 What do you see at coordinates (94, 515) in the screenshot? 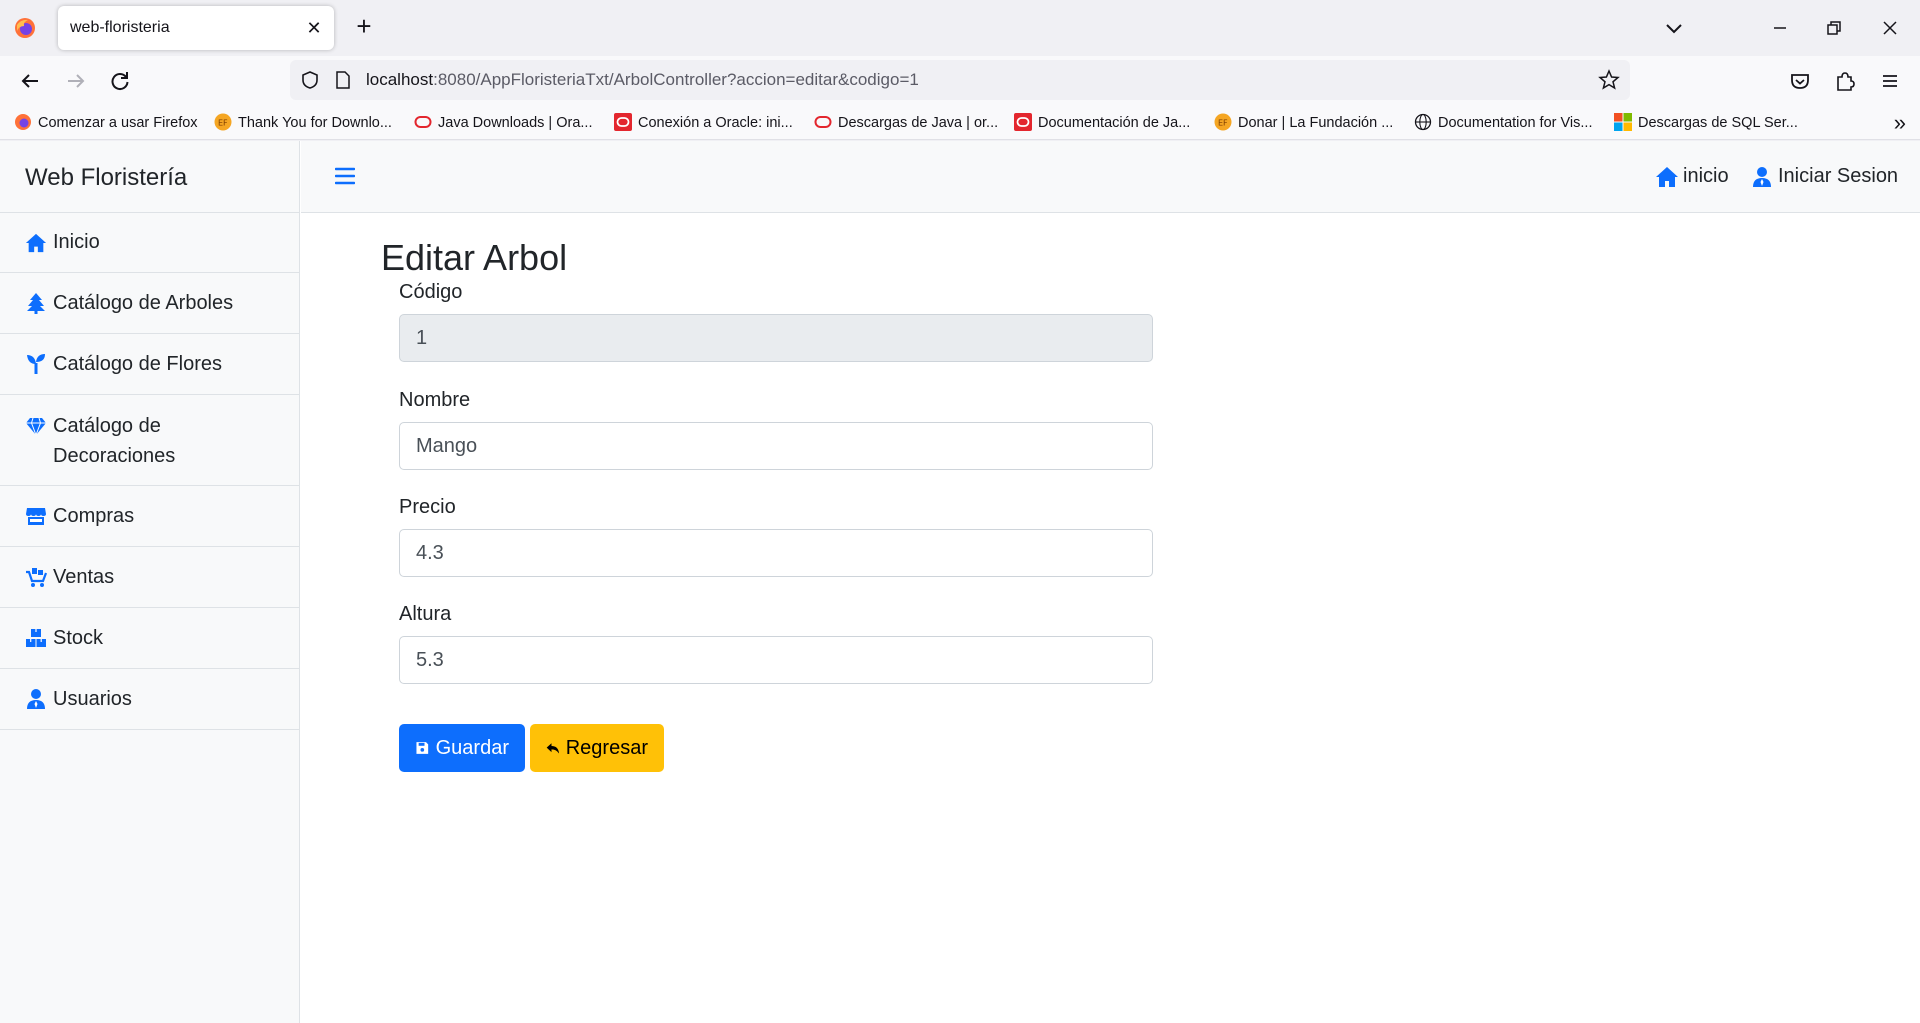
I see `sidebar-item-label: Compras` at bounding box center [94, 515].